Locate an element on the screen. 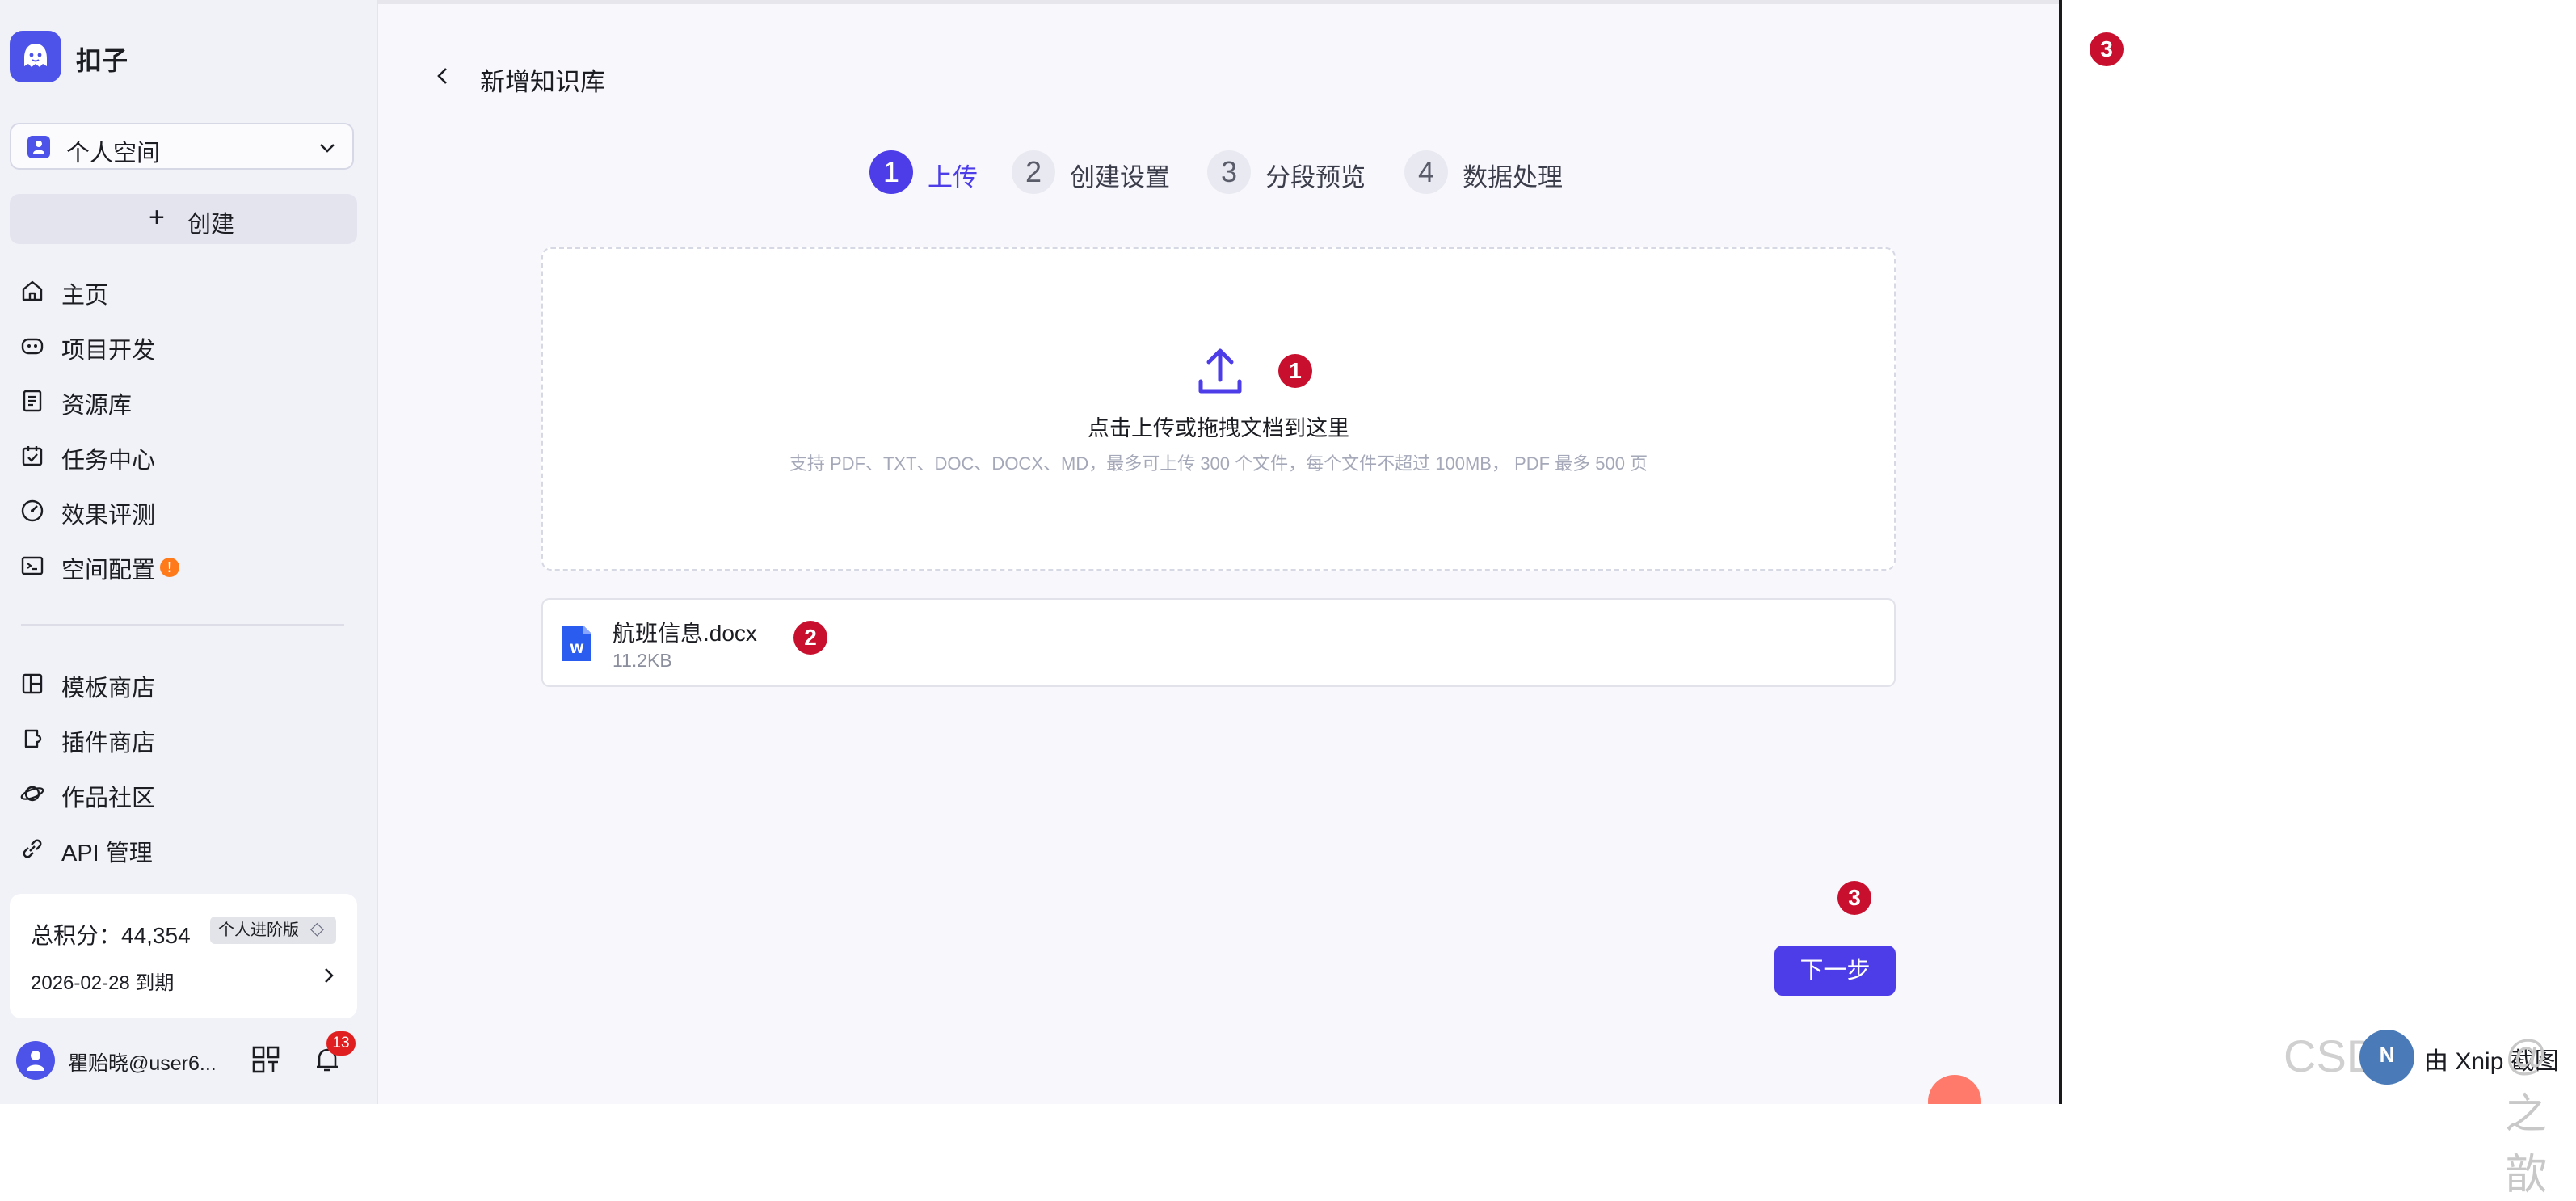 The width and height of the screenshot is (2576, 1201). terminal-icon is located at coordinates (32, 565).